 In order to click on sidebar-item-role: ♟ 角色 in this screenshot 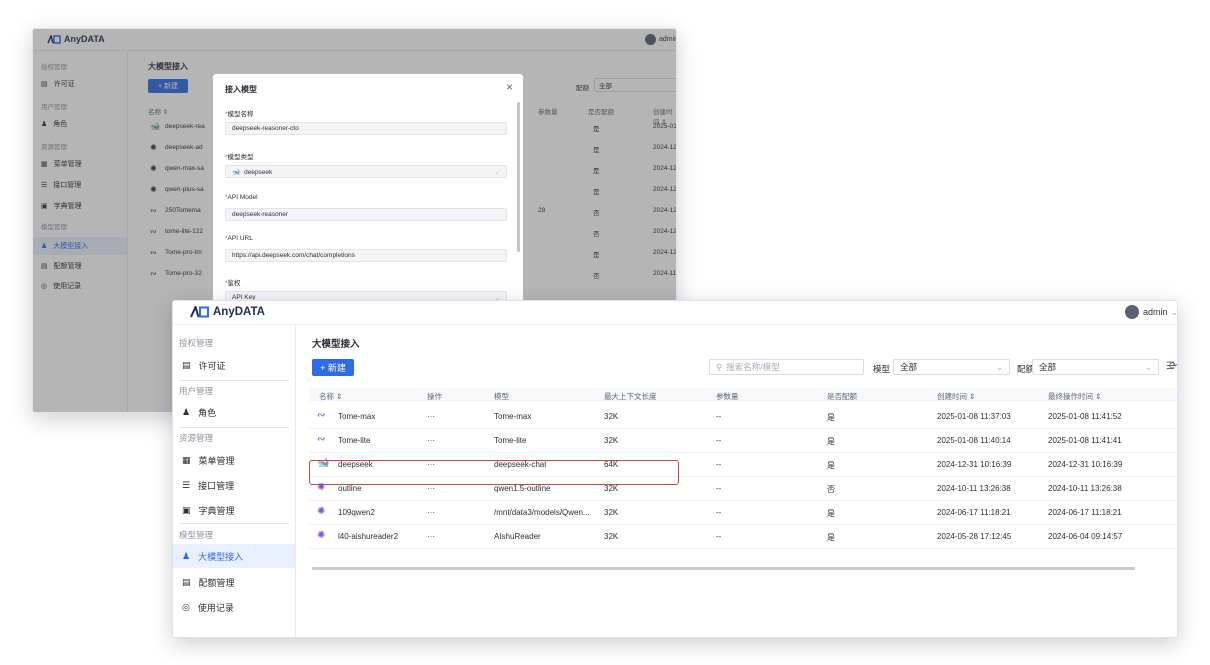, I will do `click(199, 412)`.